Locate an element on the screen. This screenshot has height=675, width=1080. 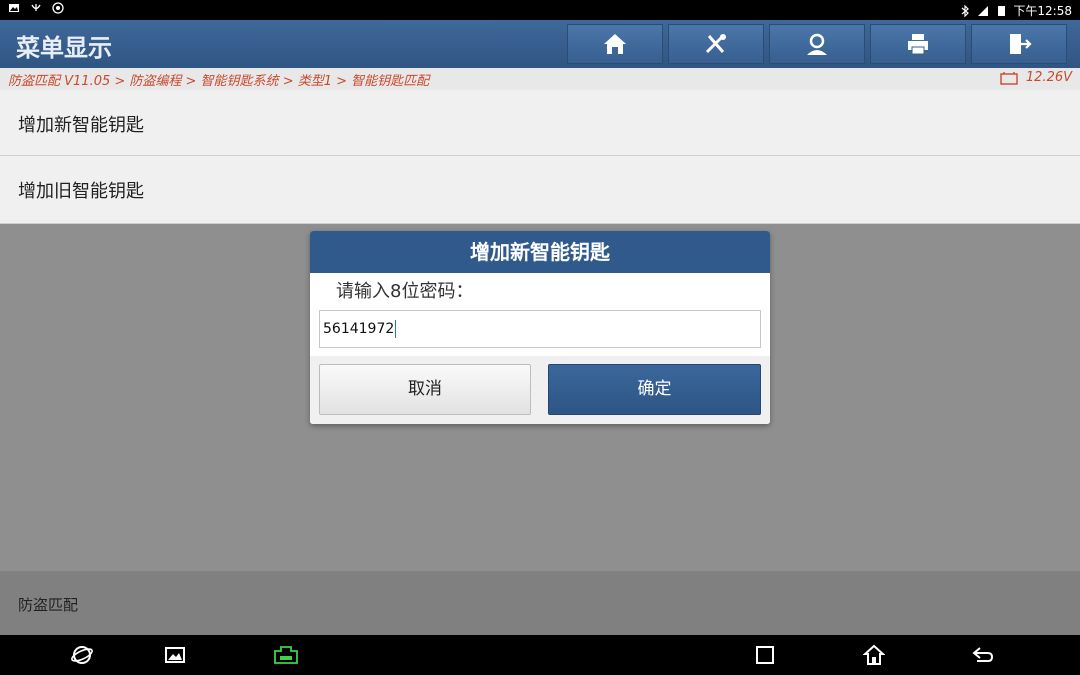
confirm-button: 确定 is located at coordinates (654, 389).